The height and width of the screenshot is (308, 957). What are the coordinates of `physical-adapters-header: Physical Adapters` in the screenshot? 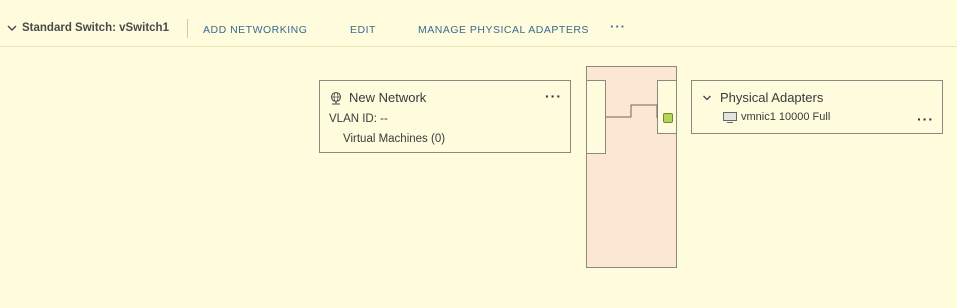 It's located at (762, 97).